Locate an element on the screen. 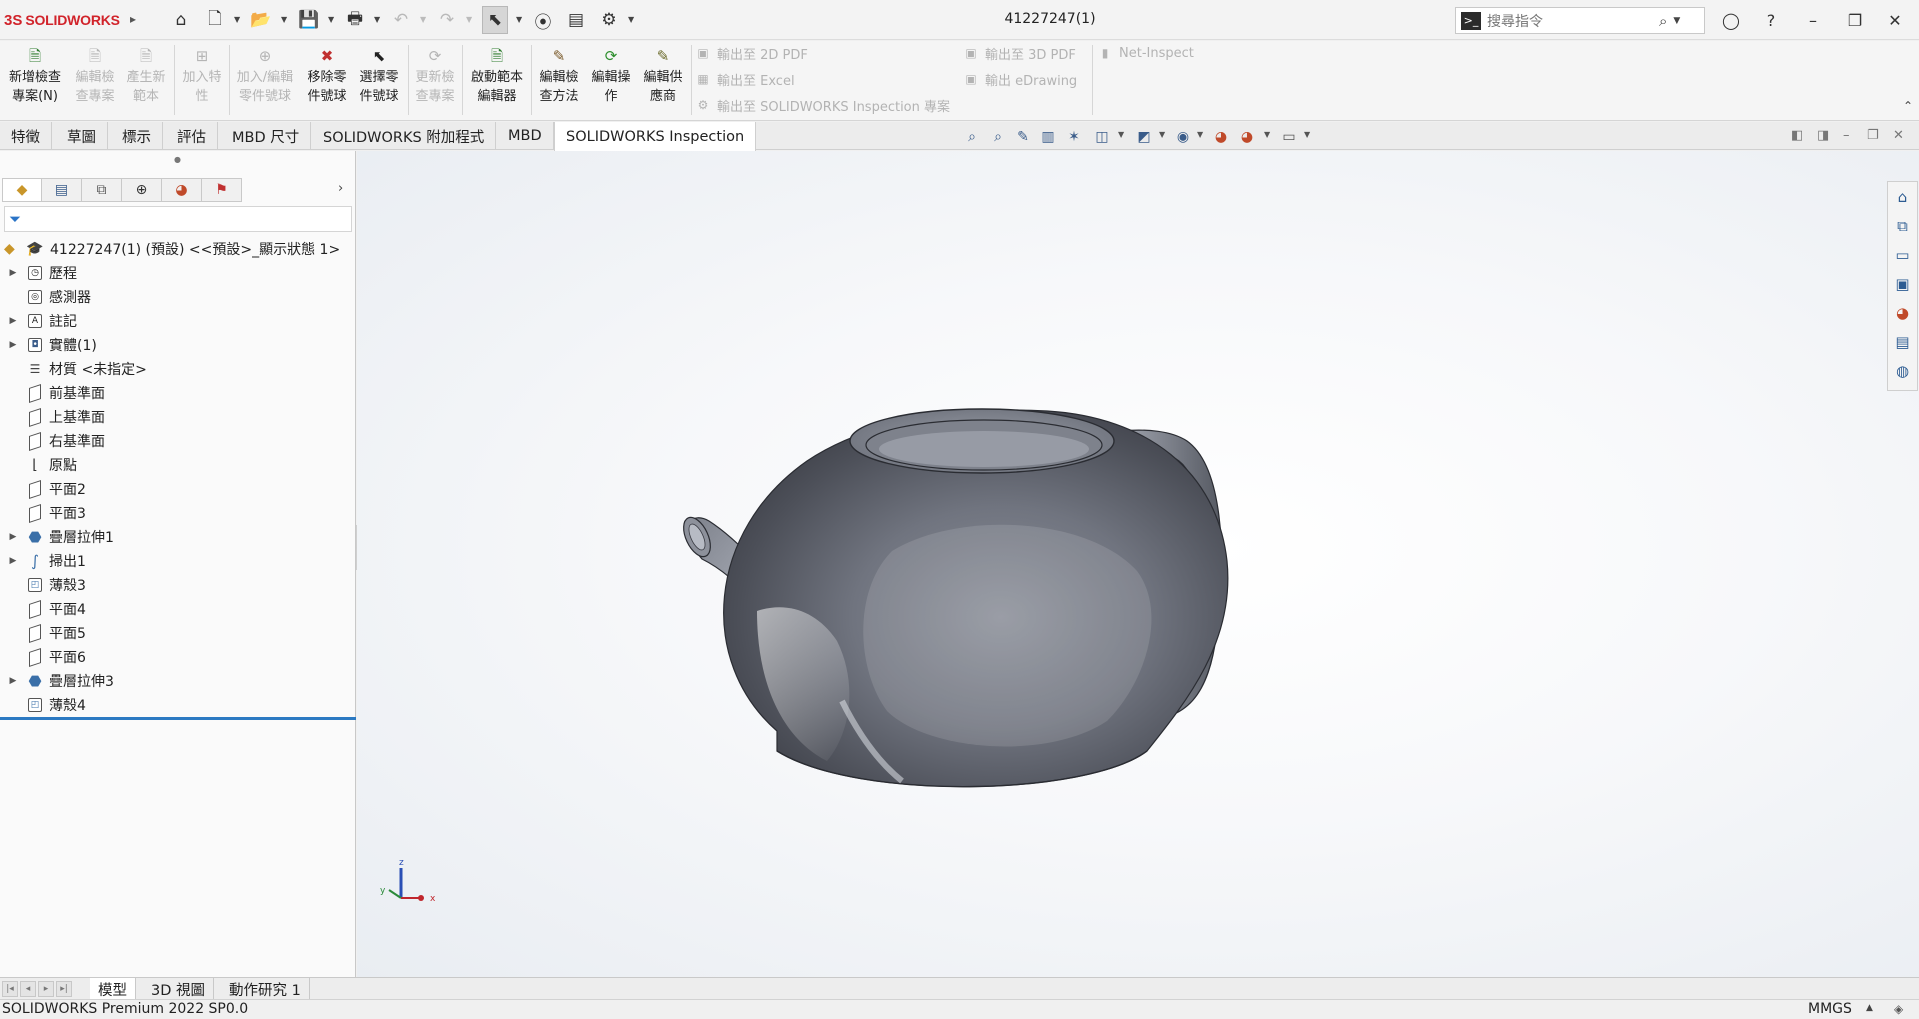 The height and width of the screenshot is (1019, 1919). tree-item-plane5: 平面5 is located at coordinates (178, 633).